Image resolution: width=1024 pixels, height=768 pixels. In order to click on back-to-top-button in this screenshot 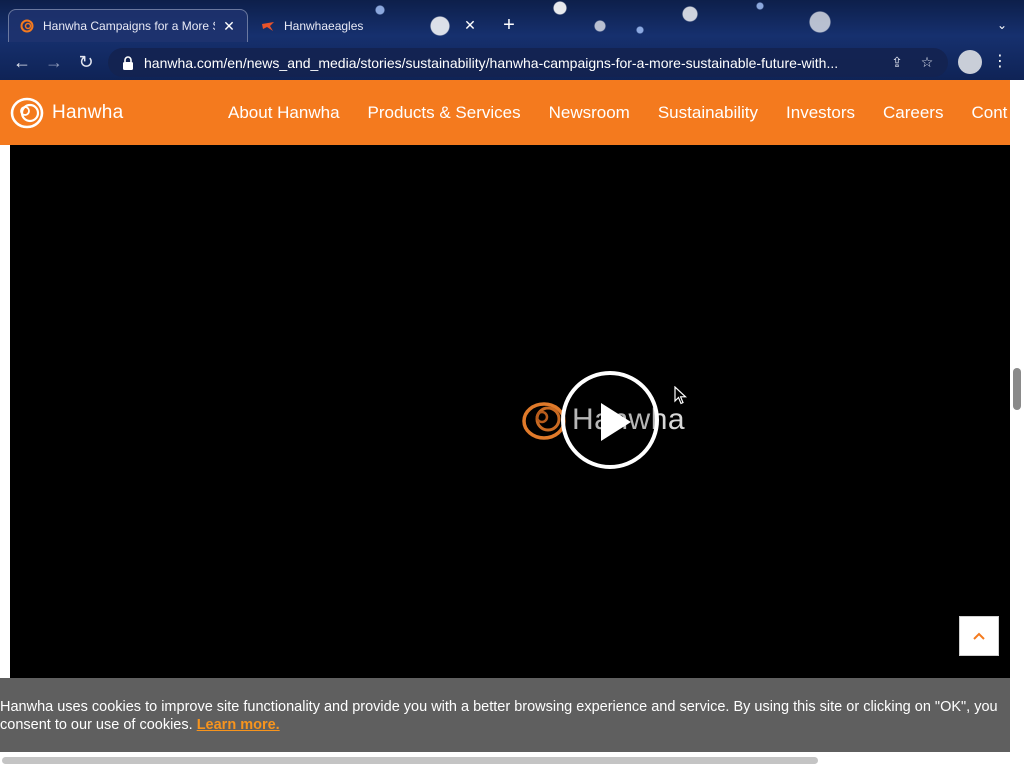, I will do `click(979, 636)`.